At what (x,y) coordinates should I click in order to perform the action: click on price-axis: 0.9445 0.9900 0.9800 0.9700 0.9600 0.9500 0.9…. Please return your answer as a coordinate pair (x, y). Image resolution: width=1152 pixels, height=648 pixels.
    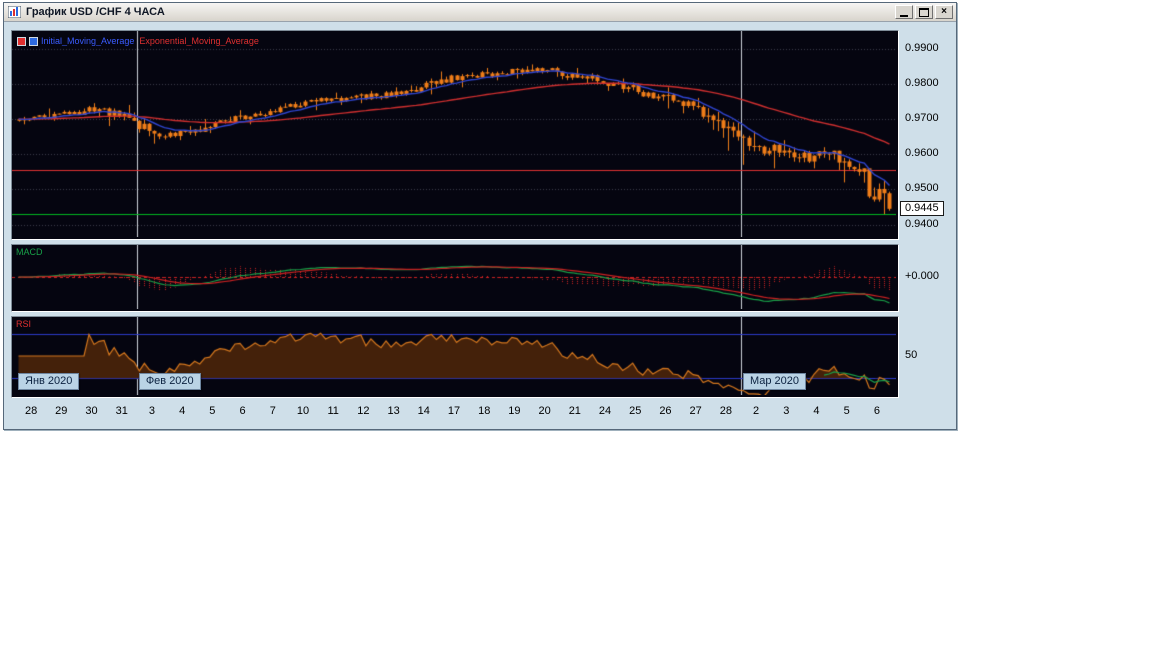
    Looking at the image, I should click on (927, 225).